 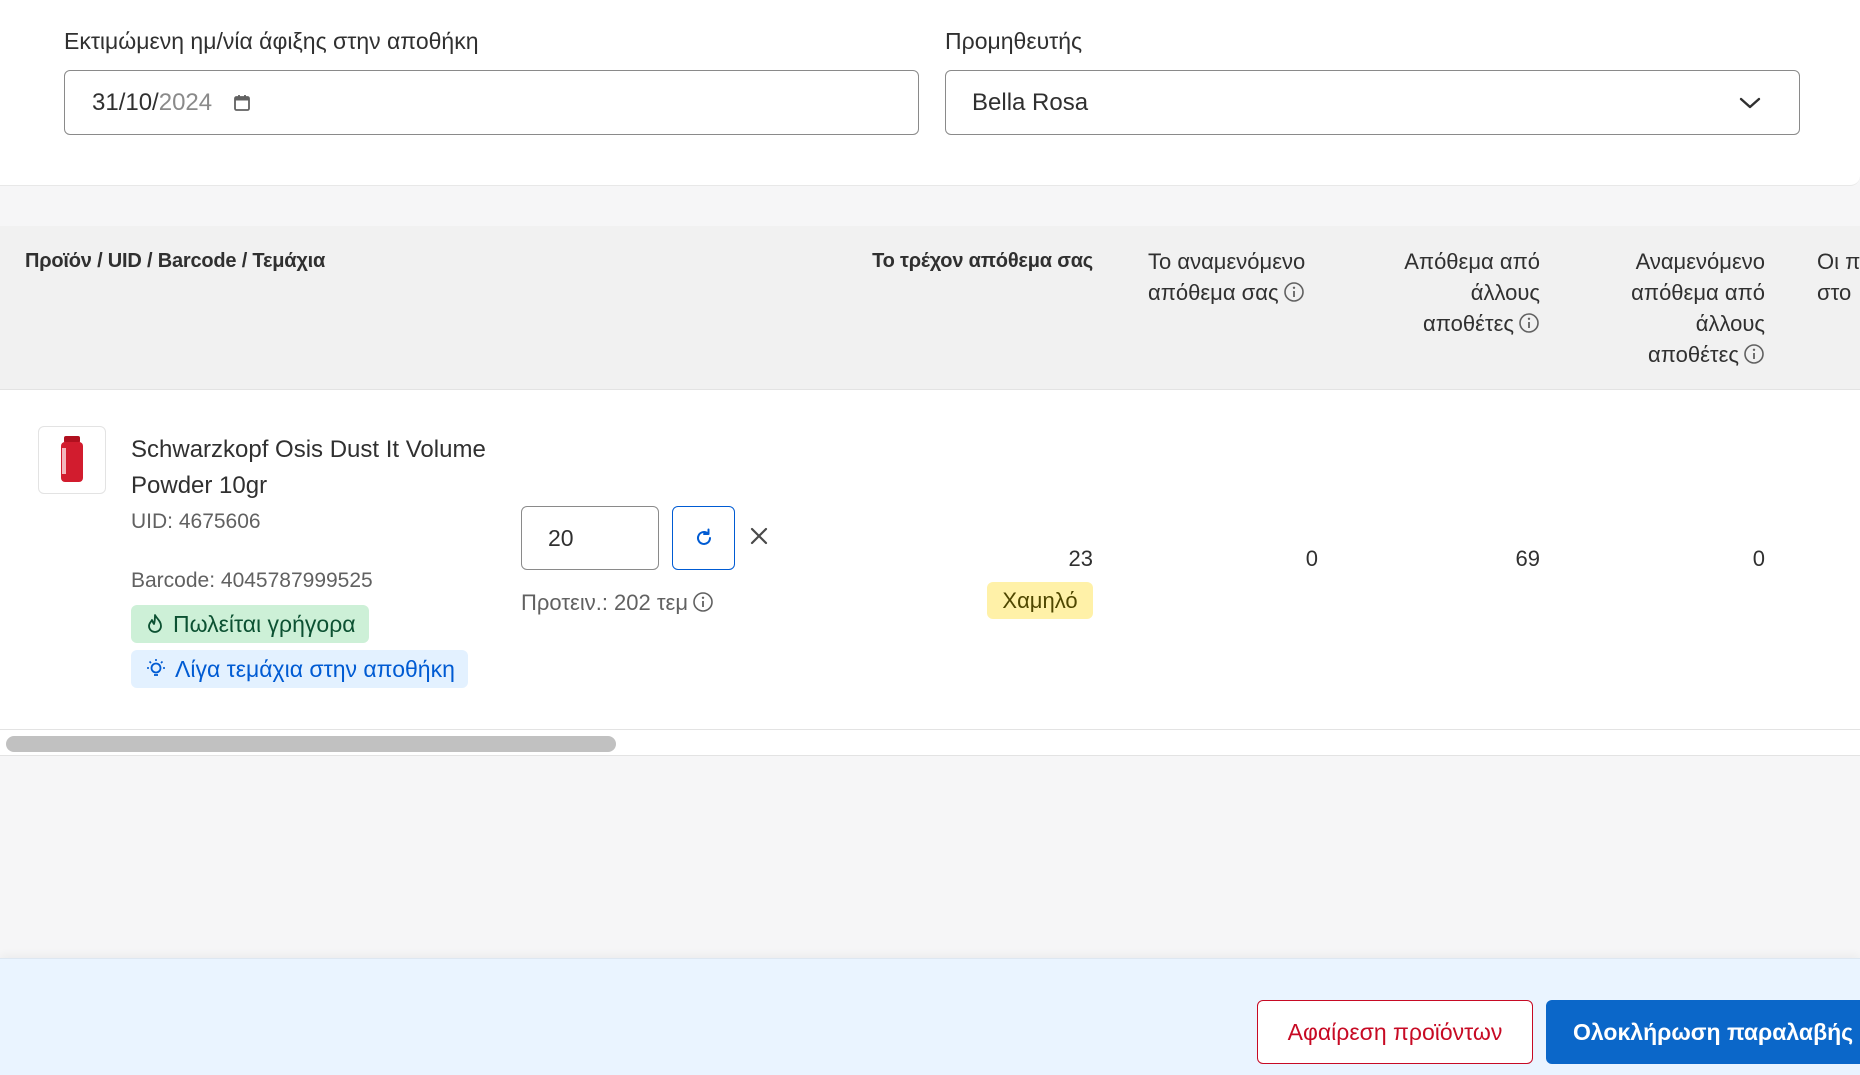 I want to click on close-icon, so click(x=759, y=536).